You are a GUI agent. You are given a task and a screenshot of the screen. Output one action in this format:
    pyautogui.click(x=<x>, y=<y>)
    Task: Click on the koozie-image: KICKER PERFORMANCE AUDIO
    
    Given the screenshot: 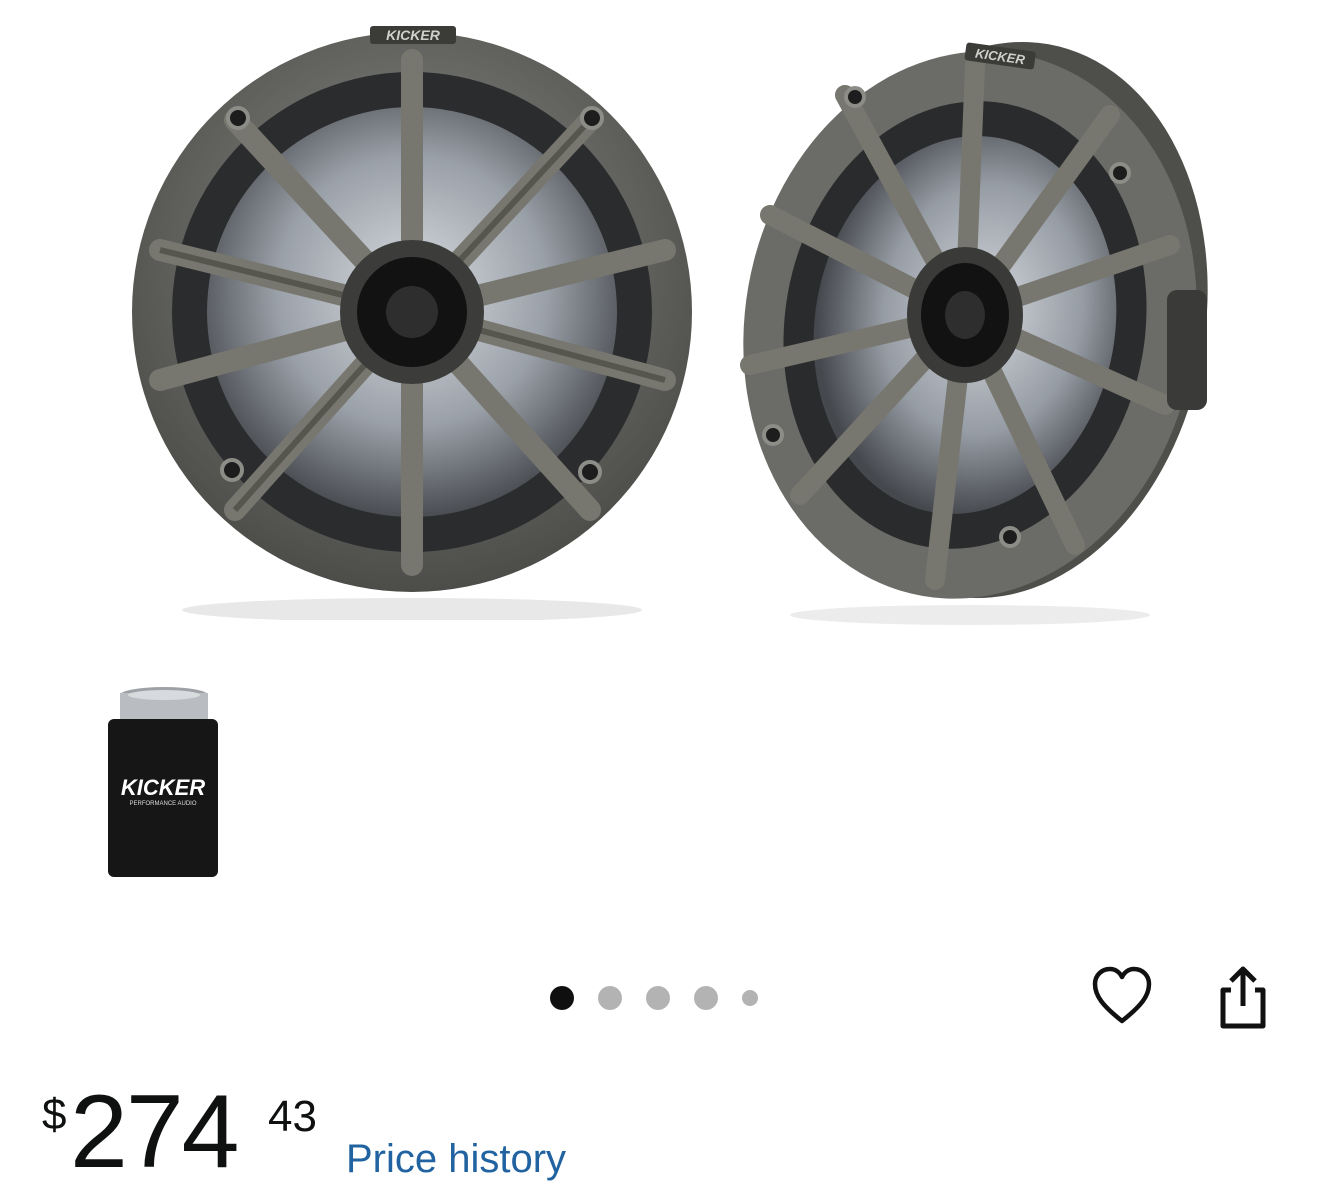 What is the action you would take?
    pyautogui.click(x=163, y=782)
    